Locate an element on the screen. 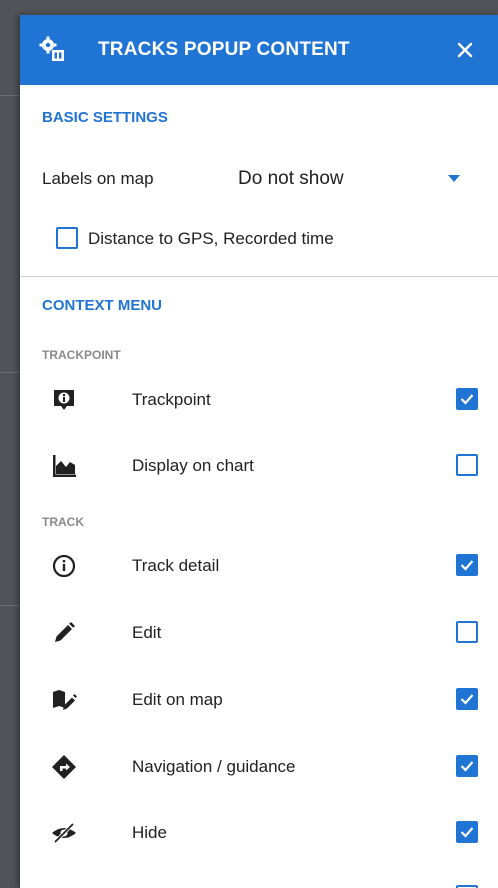 The height and width of the screenshot is (888, 498). edit-on-map-checkbox is located at coordinates (467, 699).